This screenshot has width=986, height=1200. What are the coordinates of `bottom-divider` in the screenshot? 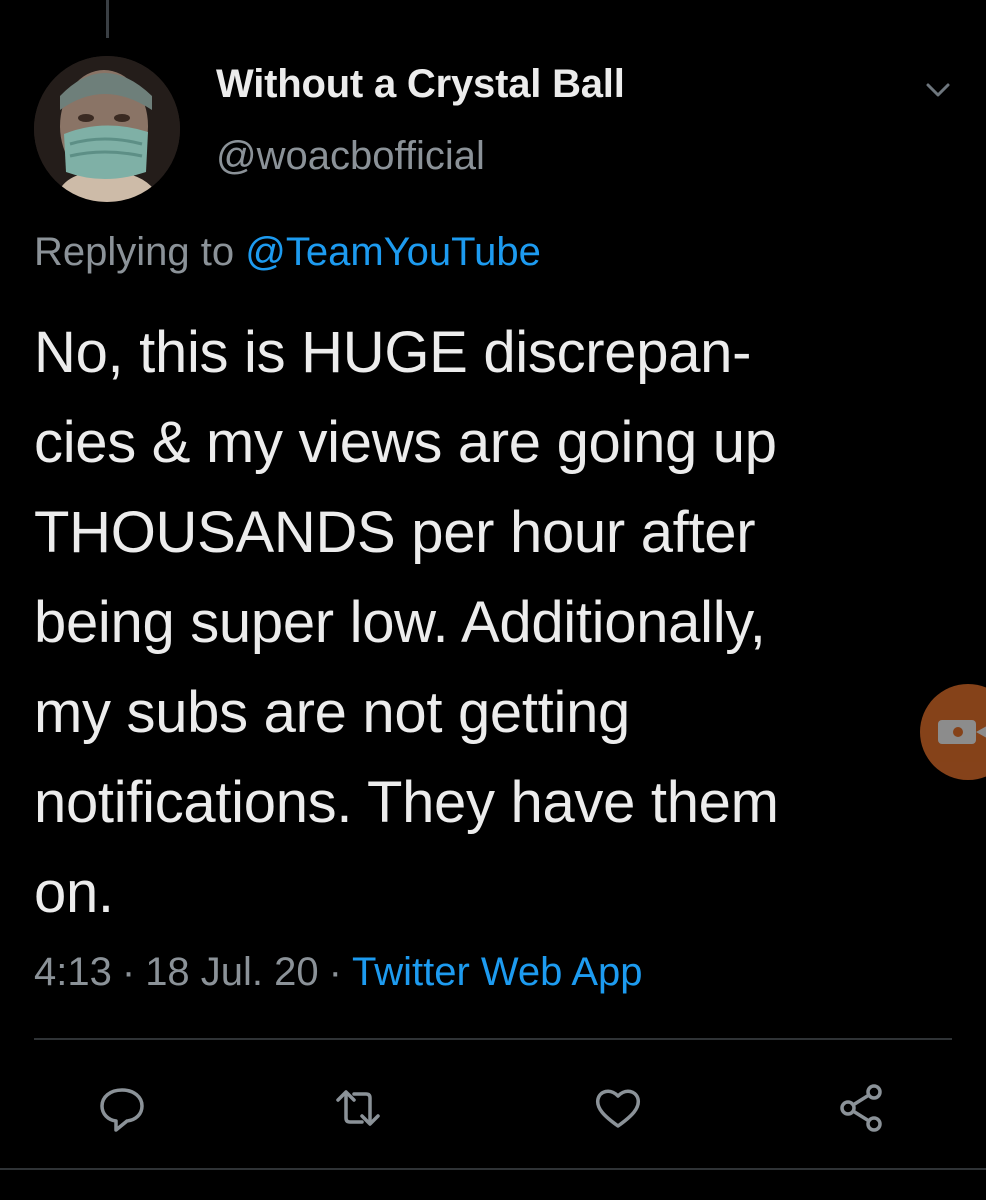 It's located at (493, 1169).